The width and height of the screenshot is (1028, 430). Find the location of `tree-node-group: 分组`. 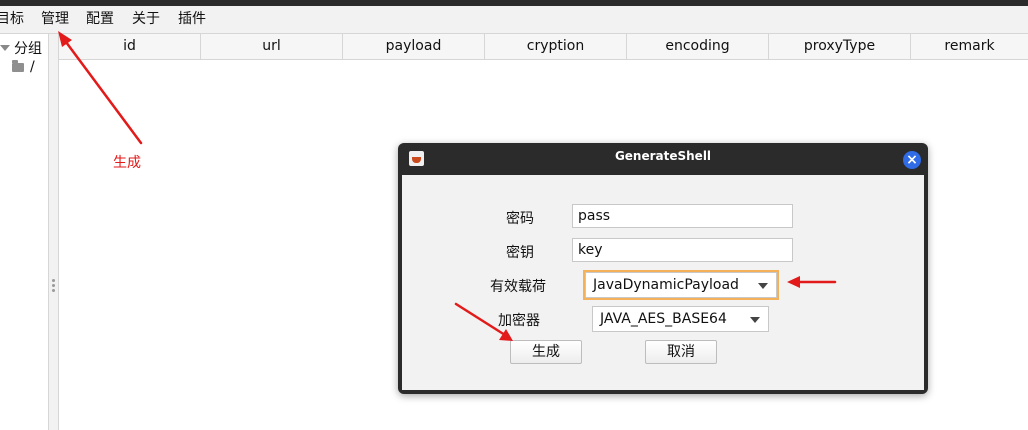

tree-node-group: 分组 is located at coordinates (21, 48).